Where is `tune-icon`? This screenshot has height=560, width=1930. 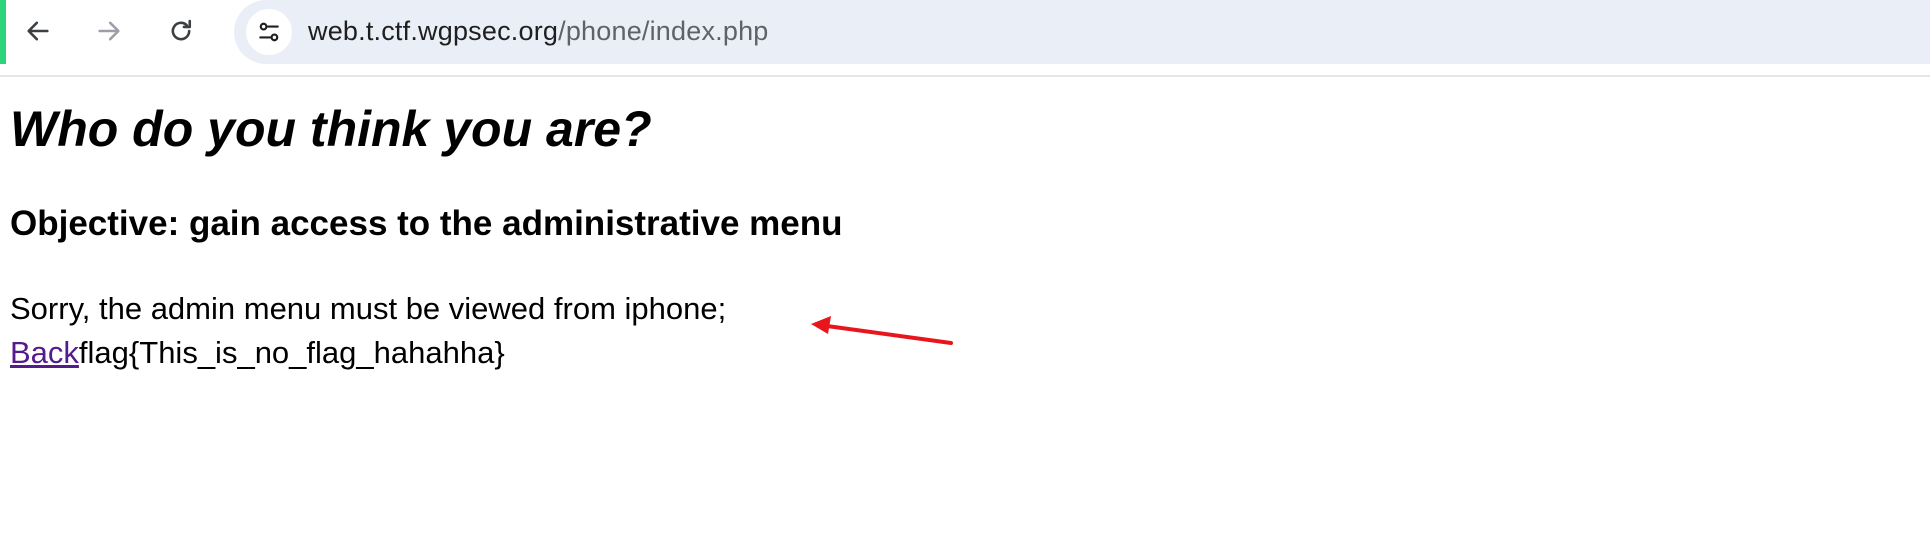
tune-icon is located at coordinates (269, 32).